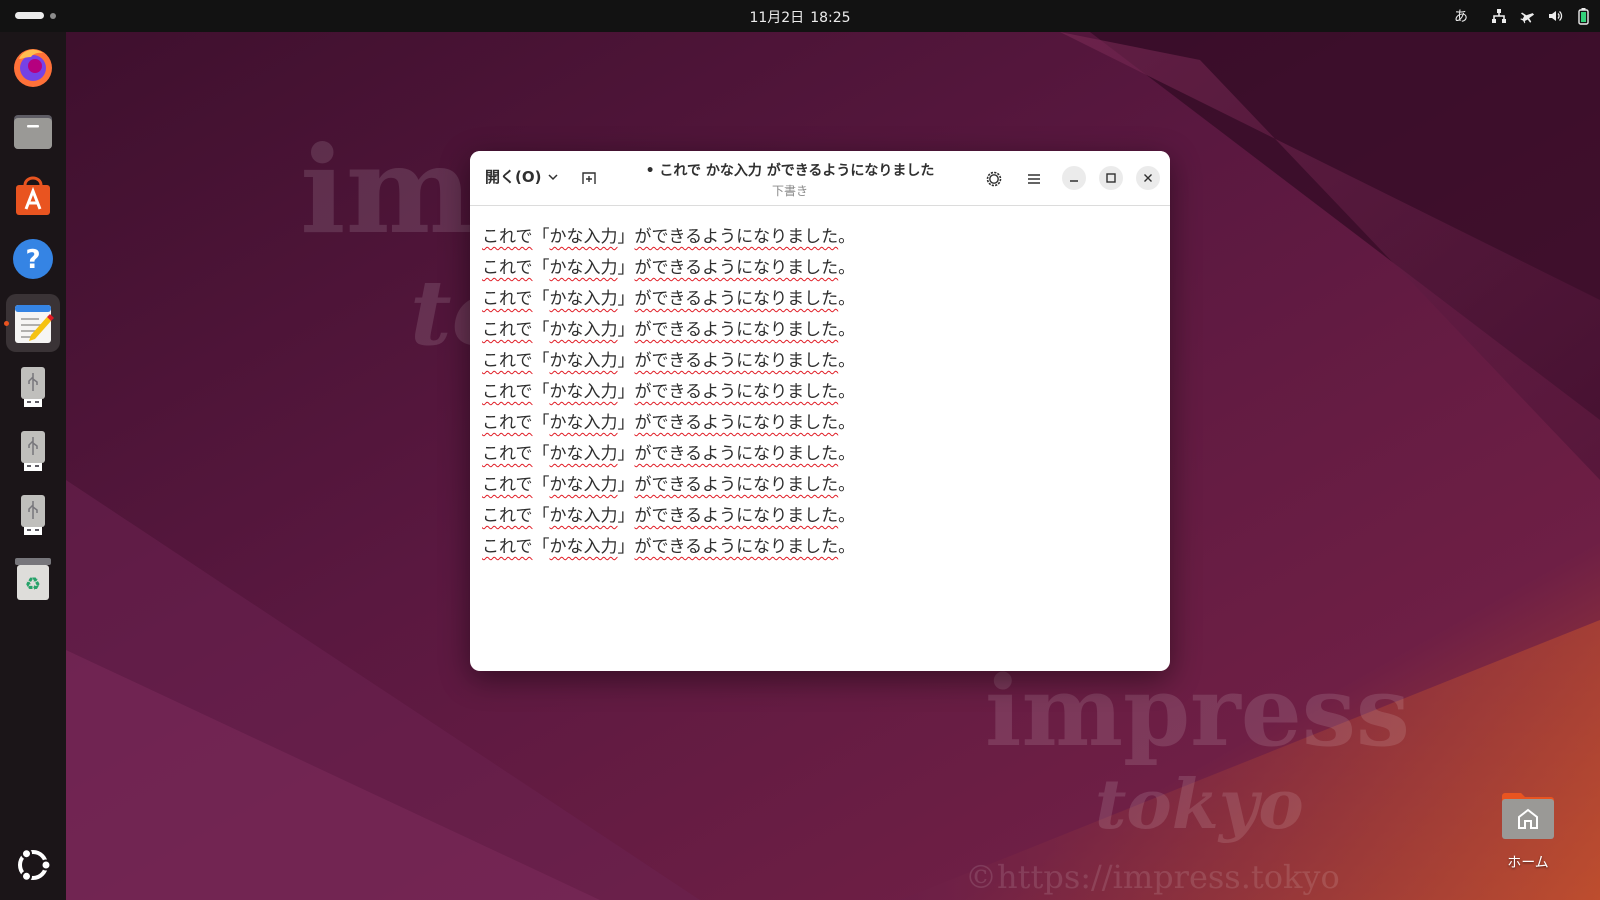 The width and height of the screenshot is (1600, 900). What do you see at coordinates (994, 179) in the screenshot?
I see `document-settings-button` at bounding box center [994, 179].